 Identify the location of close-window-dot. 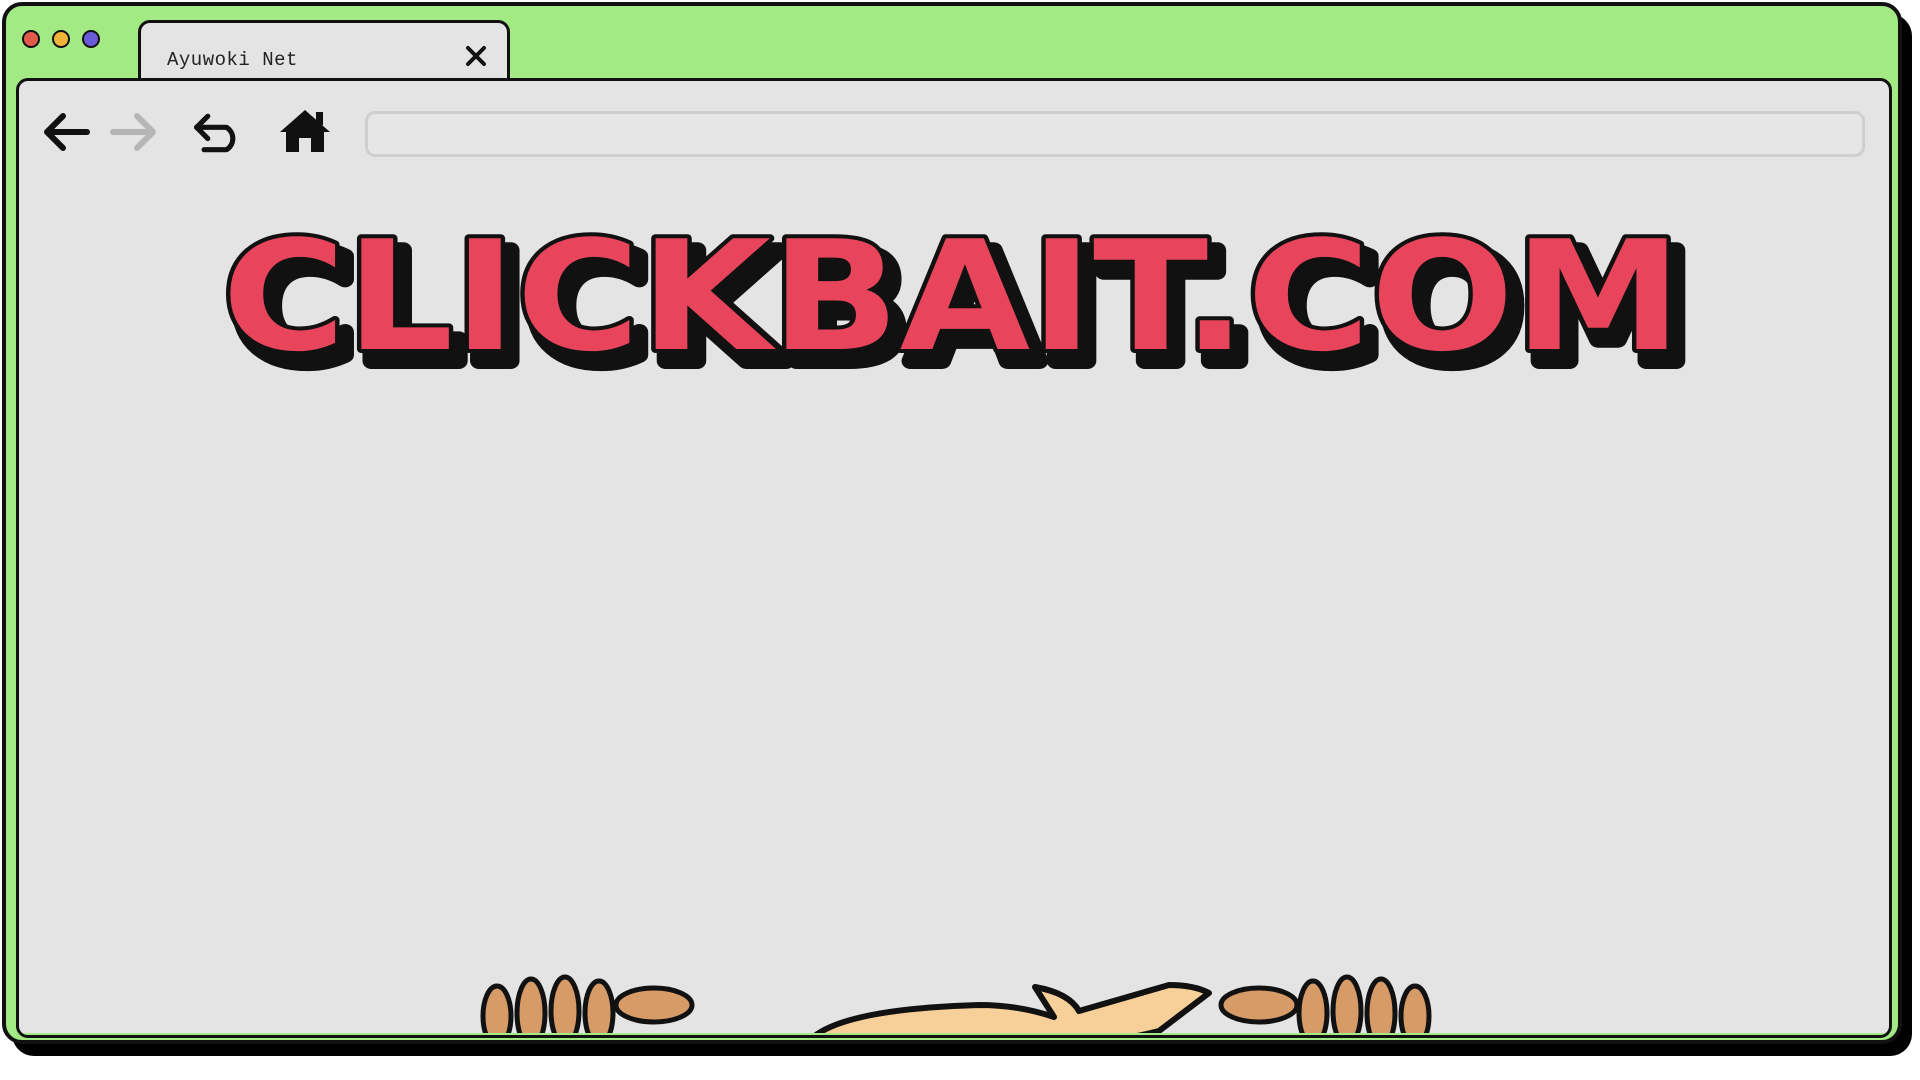
(31, 39).